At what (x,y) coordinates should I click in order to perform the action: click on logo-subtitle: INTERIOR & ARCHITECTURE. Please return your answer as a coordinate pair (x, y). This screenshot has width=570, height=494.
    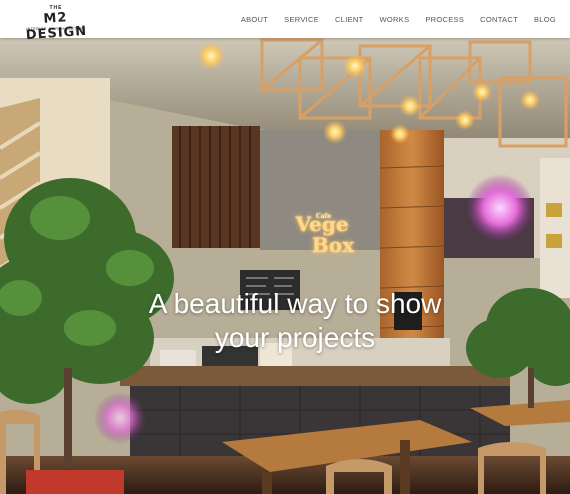
    Looking at the image, I should click on (56, 29).